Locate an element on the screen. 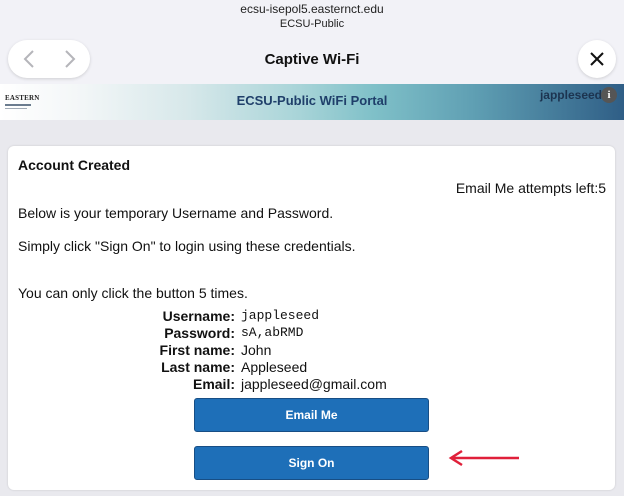  email-row: Email: jappleseed@gmail.com is located at coordinates (318, 384).